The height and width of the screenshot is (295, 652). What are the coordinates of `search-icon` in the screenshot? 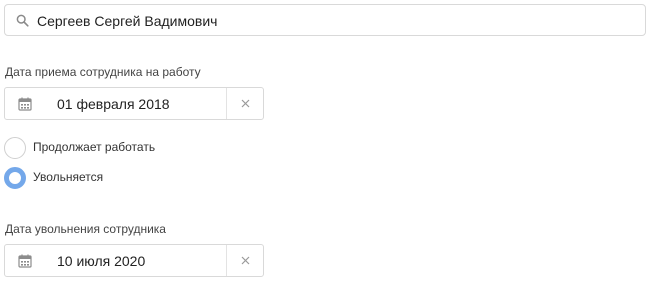 It's located at (22, 20).